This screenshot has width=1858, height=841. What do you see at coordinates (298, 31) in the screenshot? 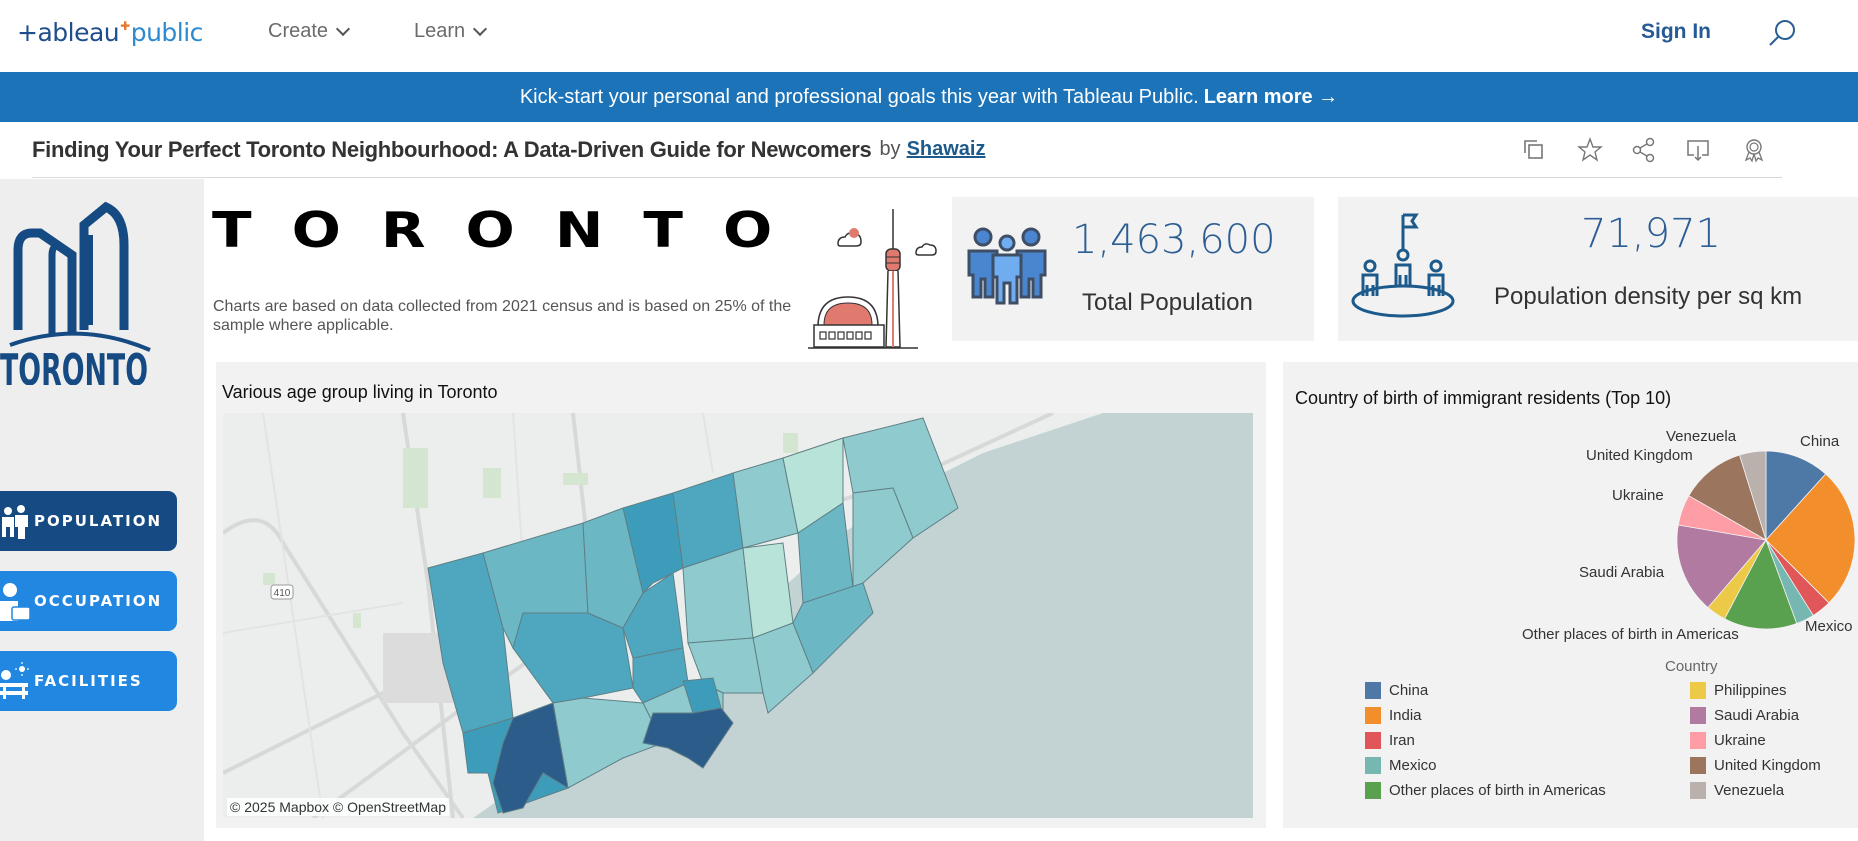
I see `nav-create-label: Create` at bounding box center [298, 31].